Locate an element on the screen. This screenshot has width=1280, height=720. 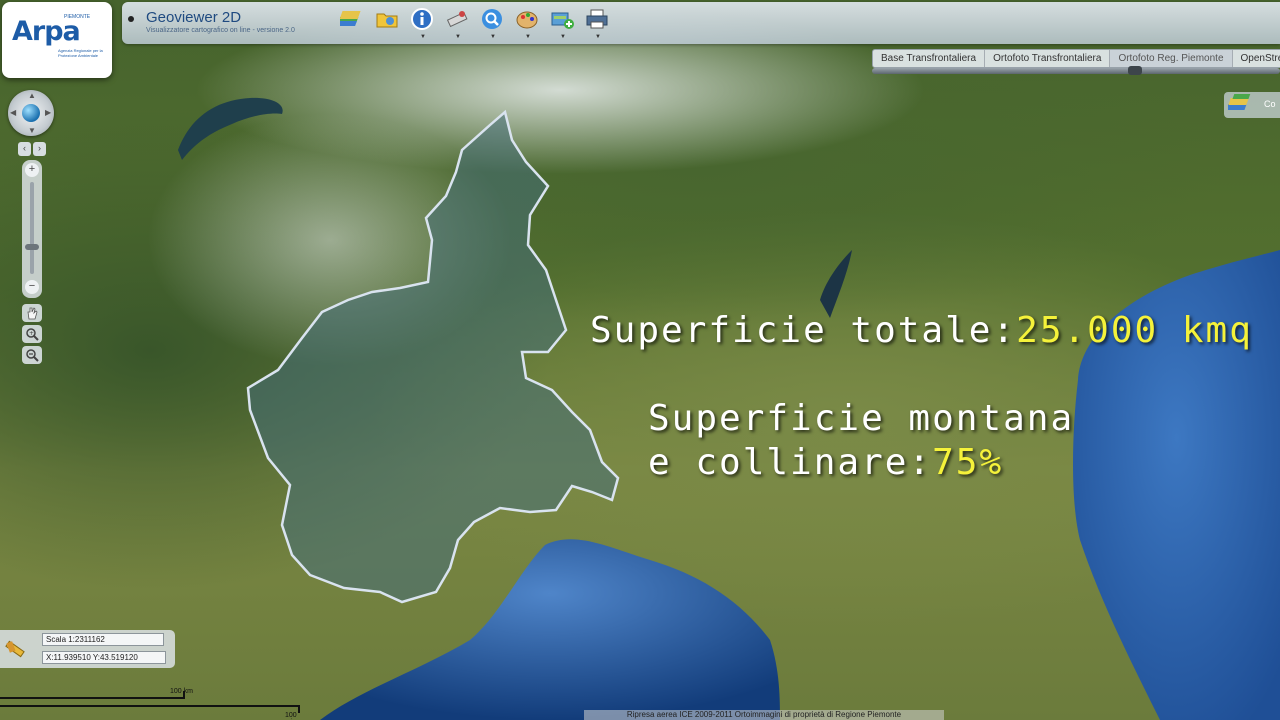
overlay-mountain-area-line2: e collinare:75% is located at coordinates (825, 462).